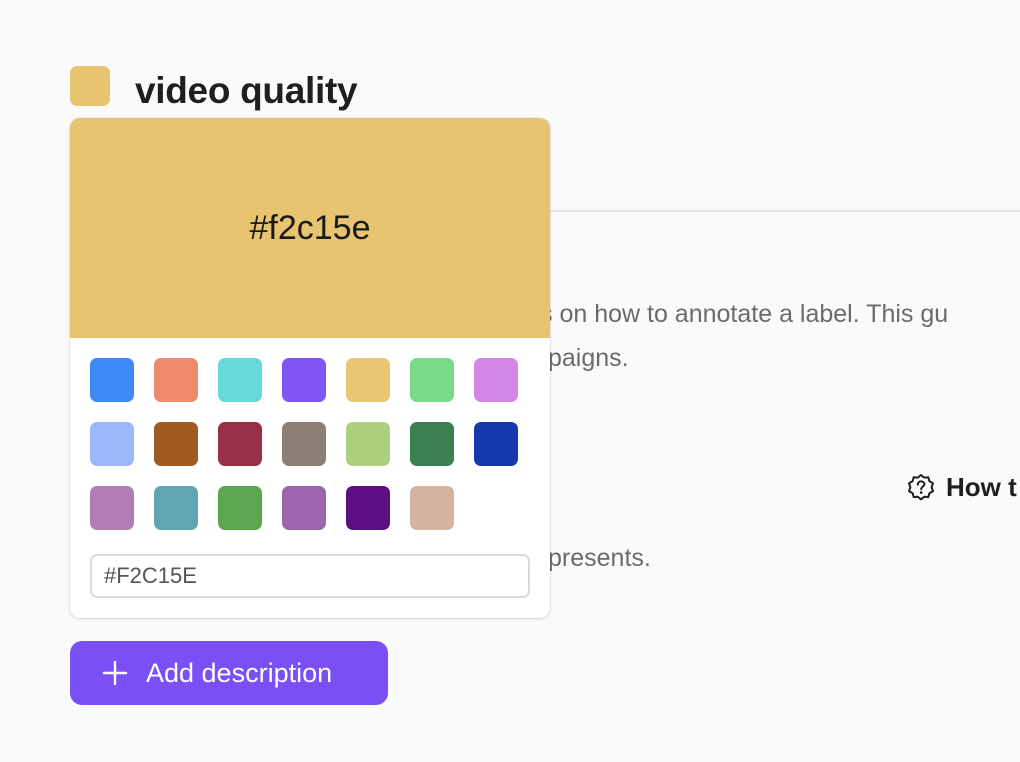  What do you see at coordinates (981, 487) in the screenshot?
I see `how-to-link-label: How t` at bounding box center [981, 487].